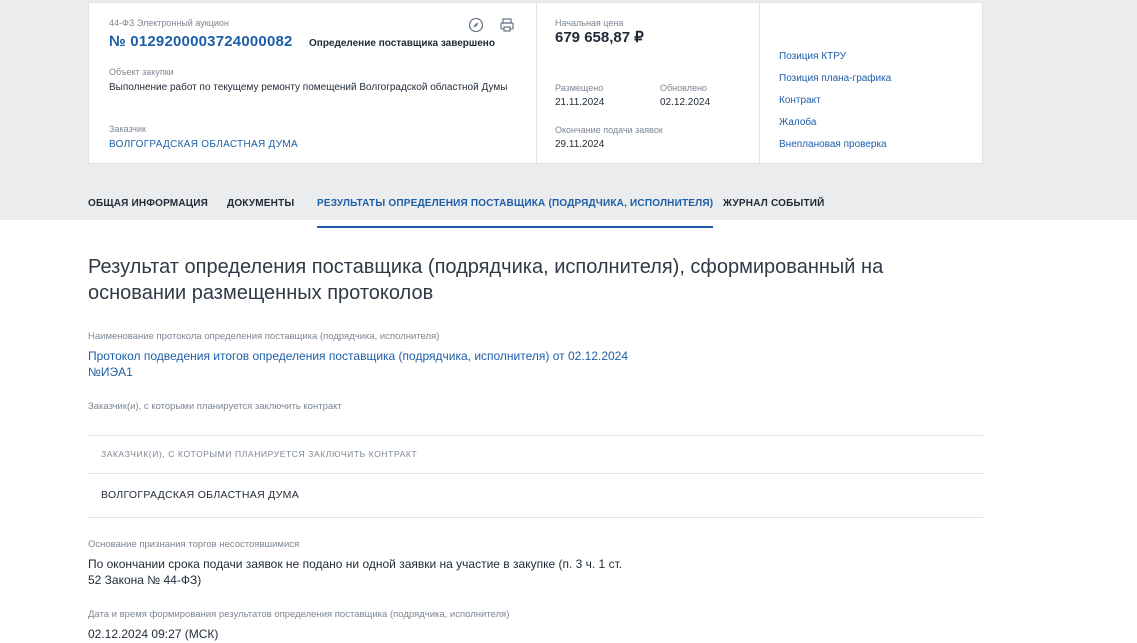  What do you see at coordinates (797, 122) in the screenshot?
I see `link-complaint: Жалоба` at bounding box center [797, 122].